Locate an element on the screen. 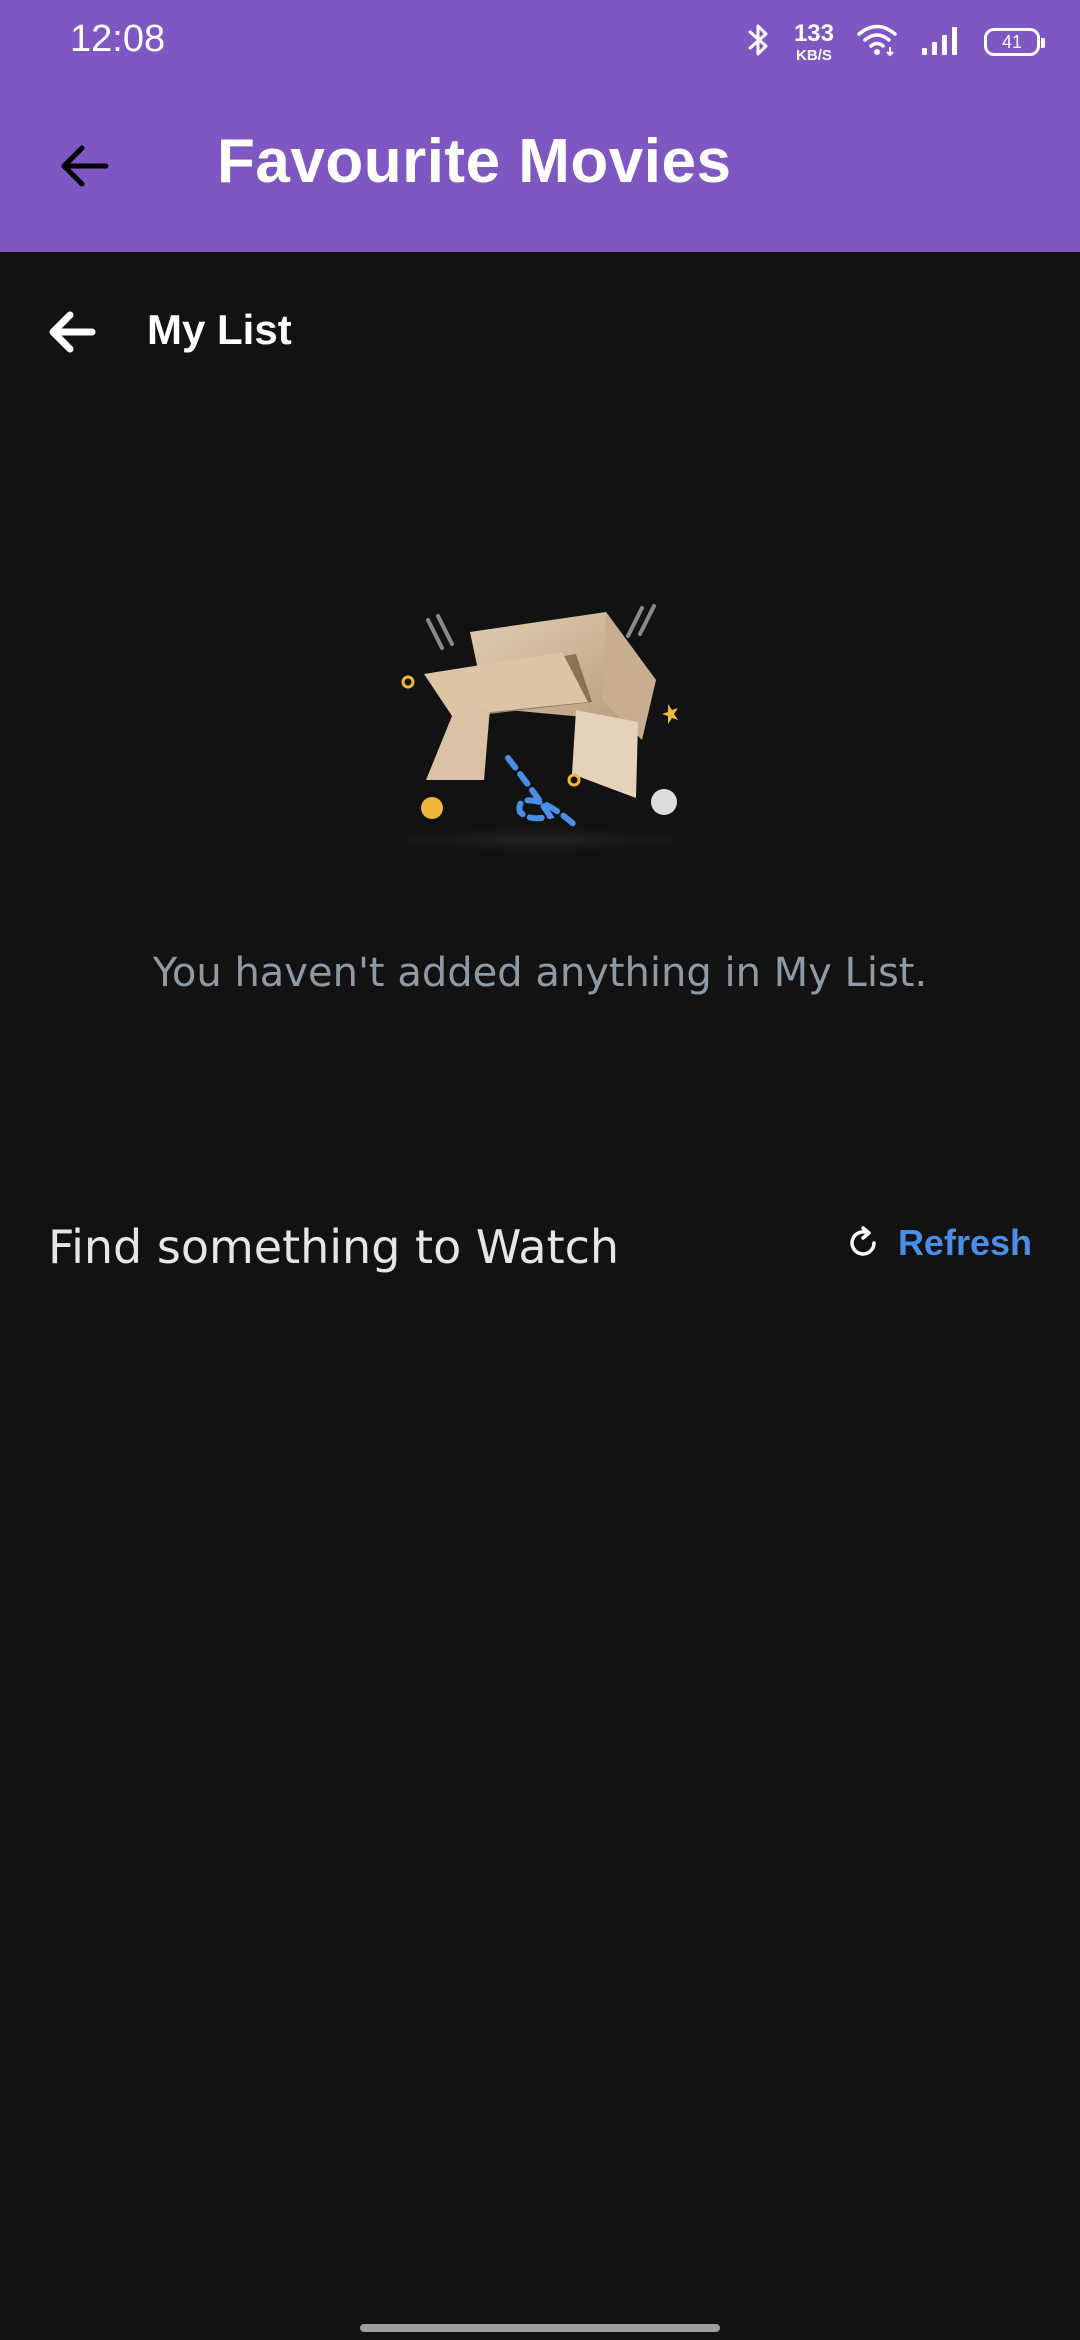 The width and height of the screenshot is (1080, 2340). app-back-button is located at coordinates (84, 168).